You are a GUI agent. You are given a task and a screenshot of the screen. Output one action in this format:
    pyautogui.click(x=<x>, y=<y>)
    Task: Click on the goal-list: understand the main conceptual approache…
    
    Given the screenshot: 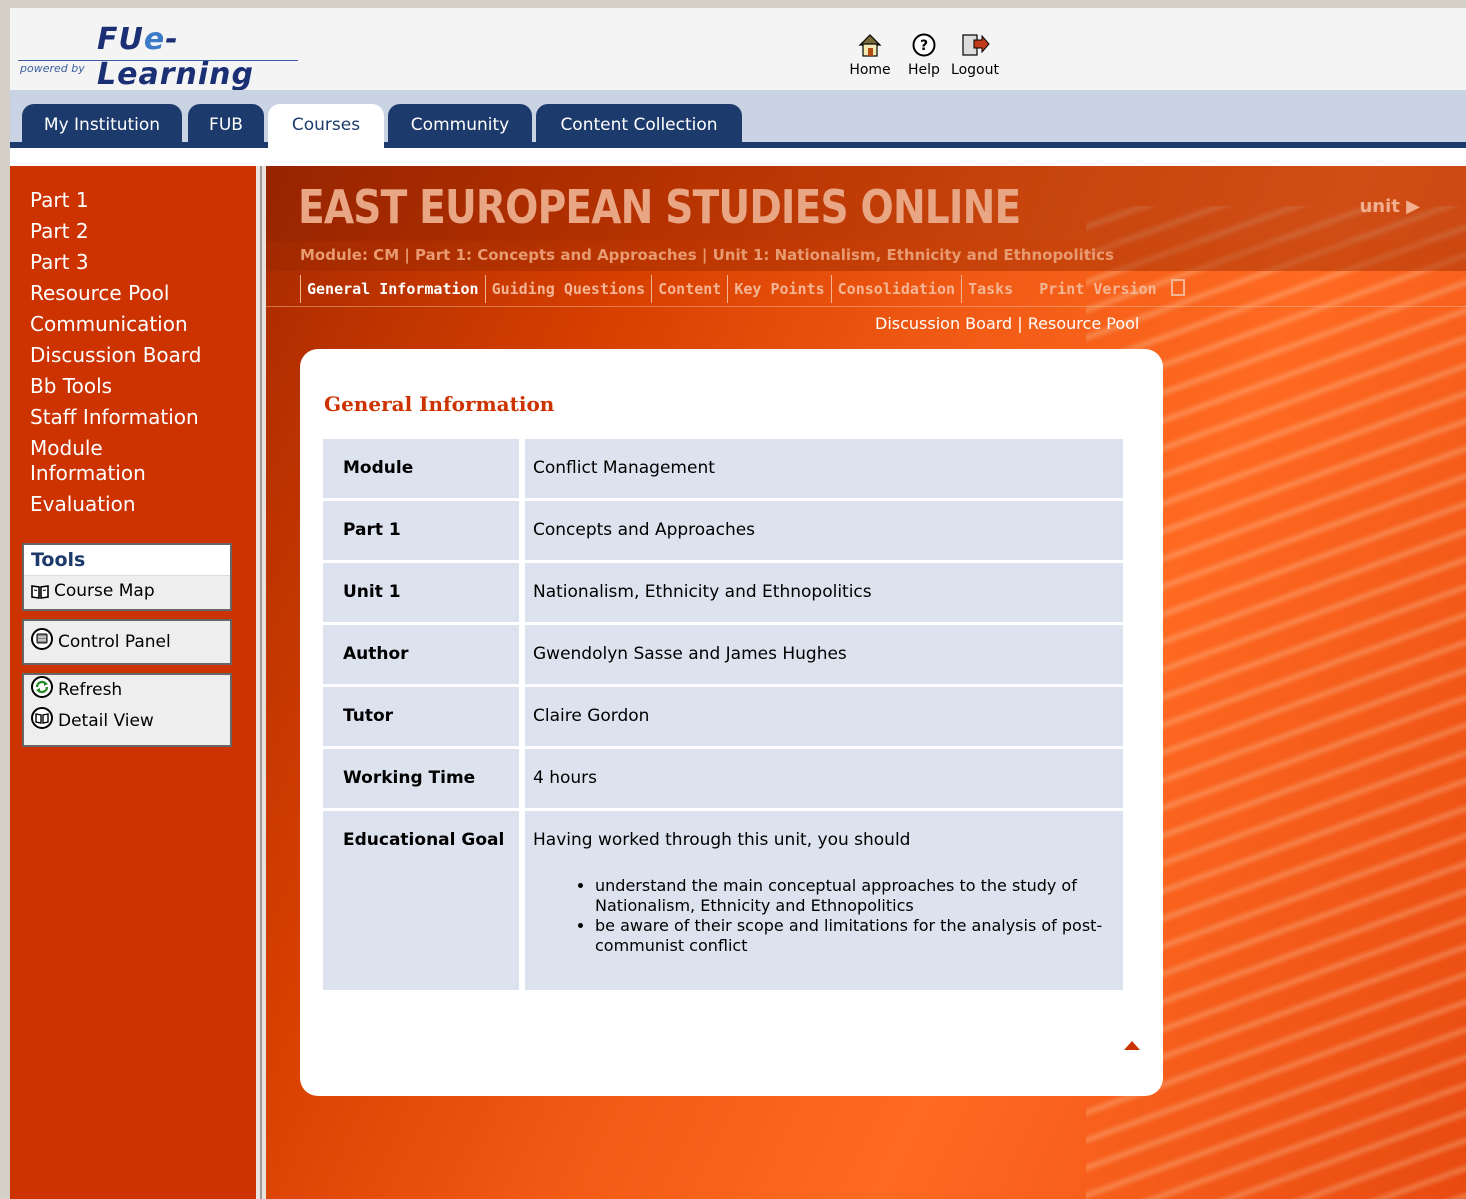 What is the action you would take?
    pyautogui.click(x=828, y=916)
    